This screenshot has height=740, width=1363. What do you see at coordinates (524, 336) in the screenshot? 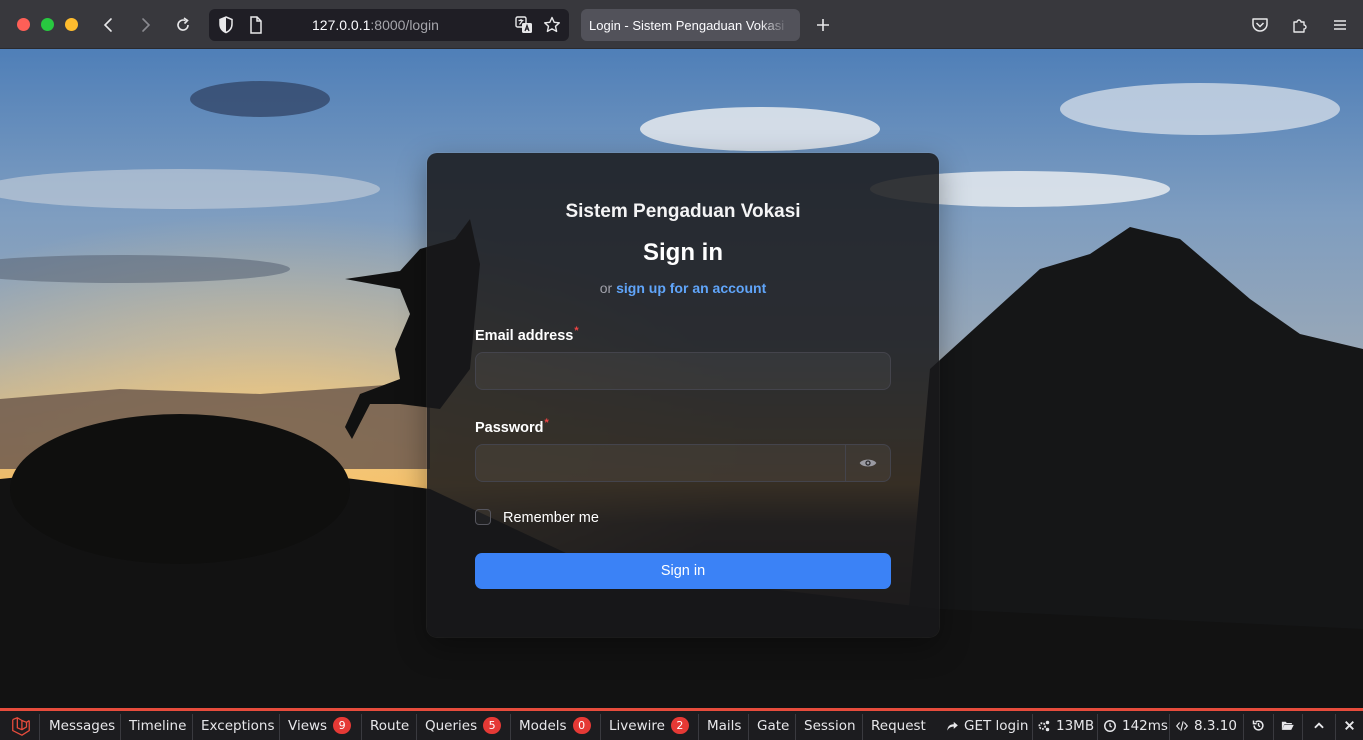
I see `email-label-text: Email address` at bounding box center [524, 336].